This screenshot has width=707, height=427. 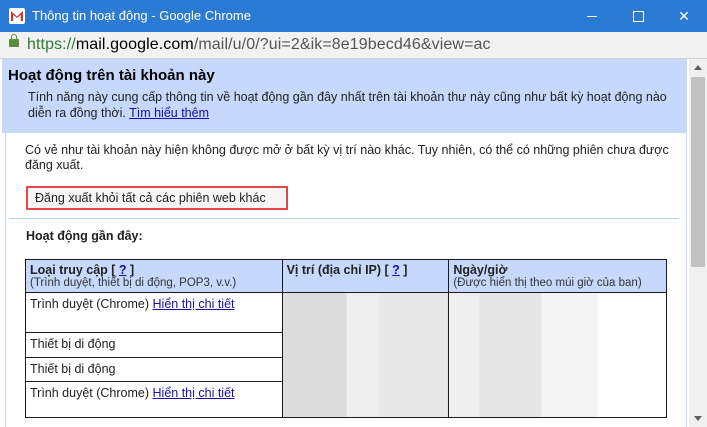 I want to click on url-host: mail.google.com, so click(x=134, y=44).